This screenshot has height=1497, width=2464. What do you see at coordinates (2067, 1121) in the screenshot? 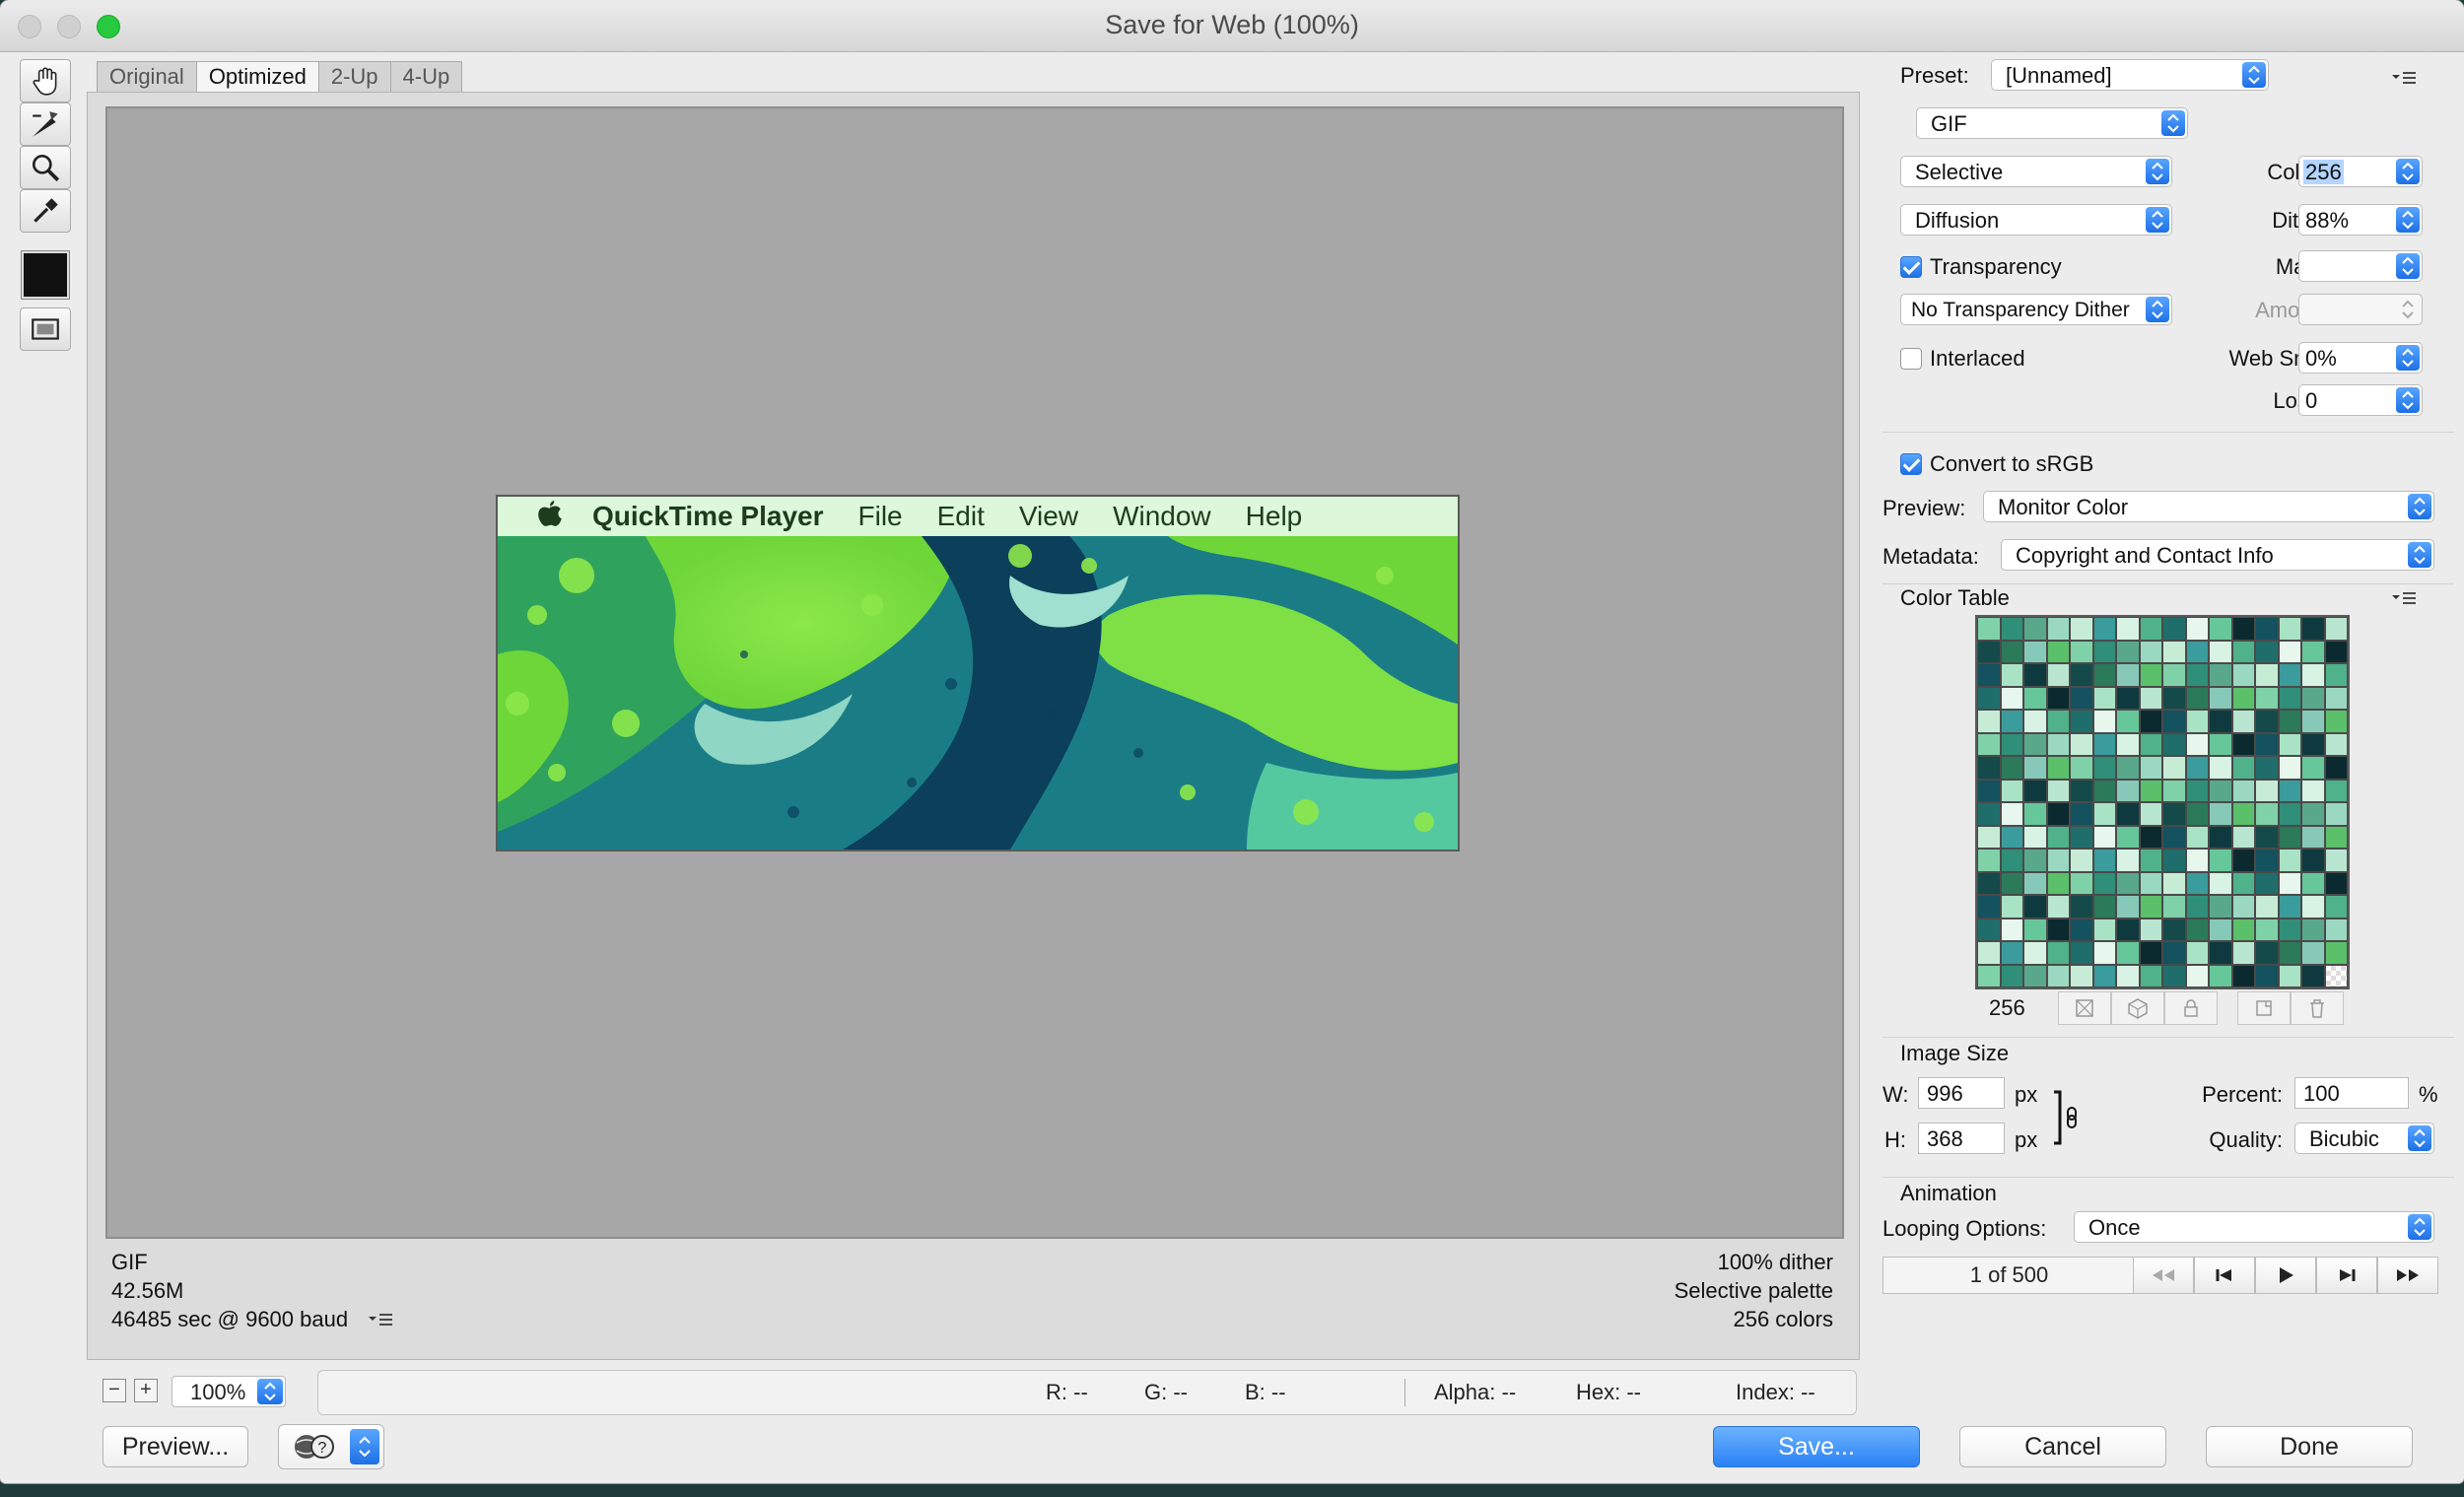
I see `constrain-proportions-link-icon` at bounding box center [2067, 1121].